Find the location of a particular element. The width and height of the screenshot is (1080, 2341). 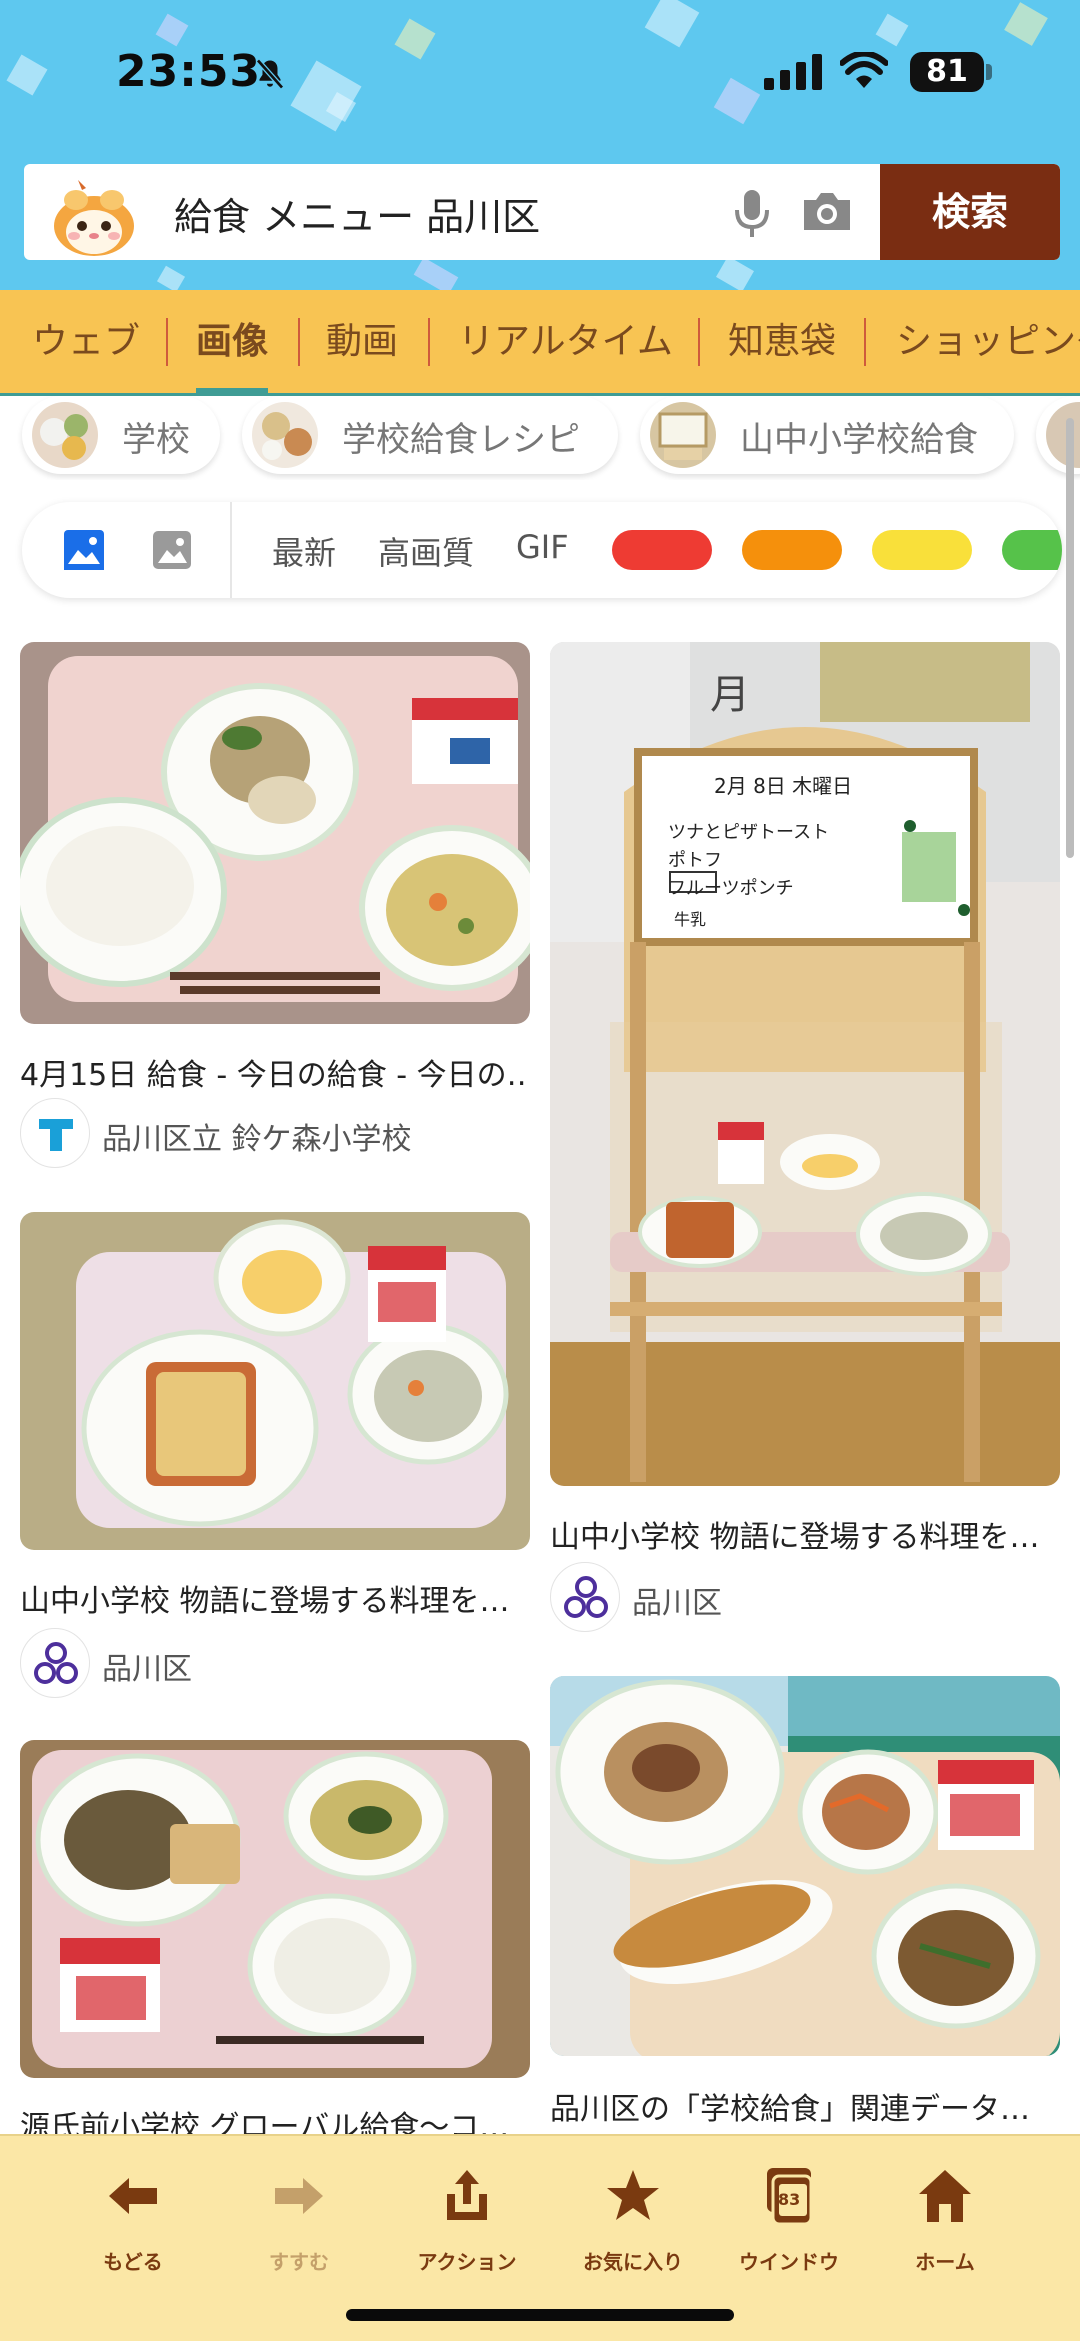

forward-arrow-icon is located at coordinates (299, 2196).